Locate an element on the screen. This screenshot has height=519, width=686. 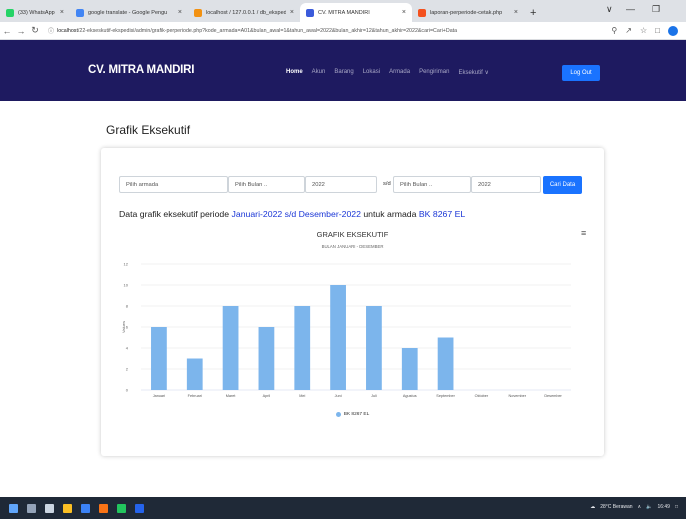
tahun-awal-input: 2022 is located at coordinates (341, 184).